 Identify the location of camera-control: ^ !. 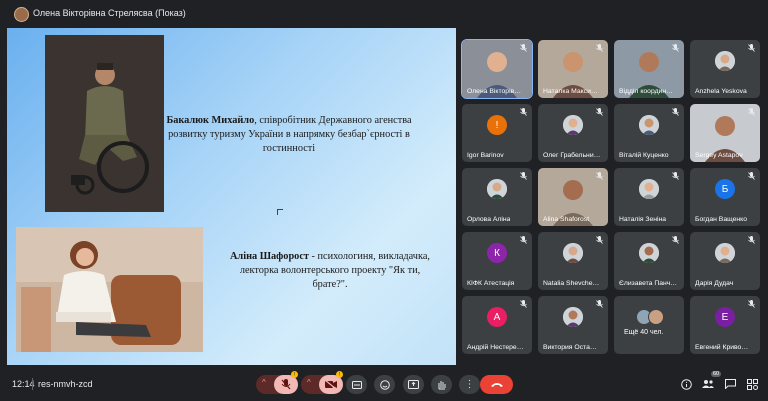
(322, 382).